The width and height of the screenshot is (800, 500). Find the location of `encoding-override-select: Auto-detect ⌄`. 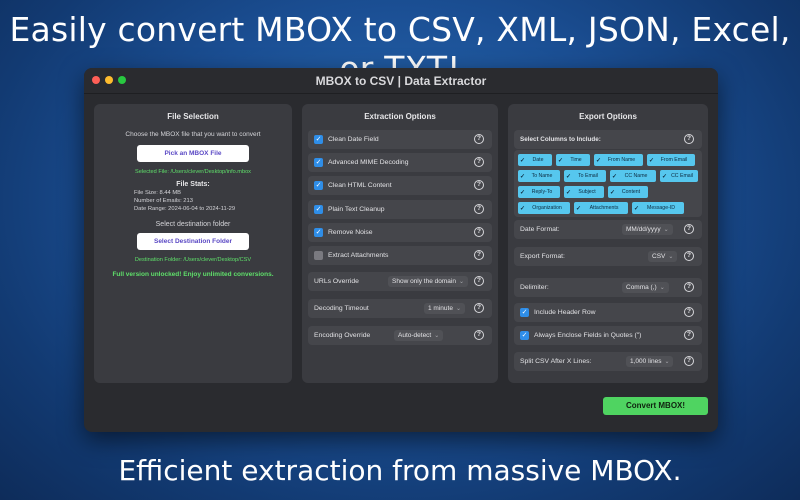

encoding-override-select: Auto-detect ⌄ is located at coordinates (419, 335).